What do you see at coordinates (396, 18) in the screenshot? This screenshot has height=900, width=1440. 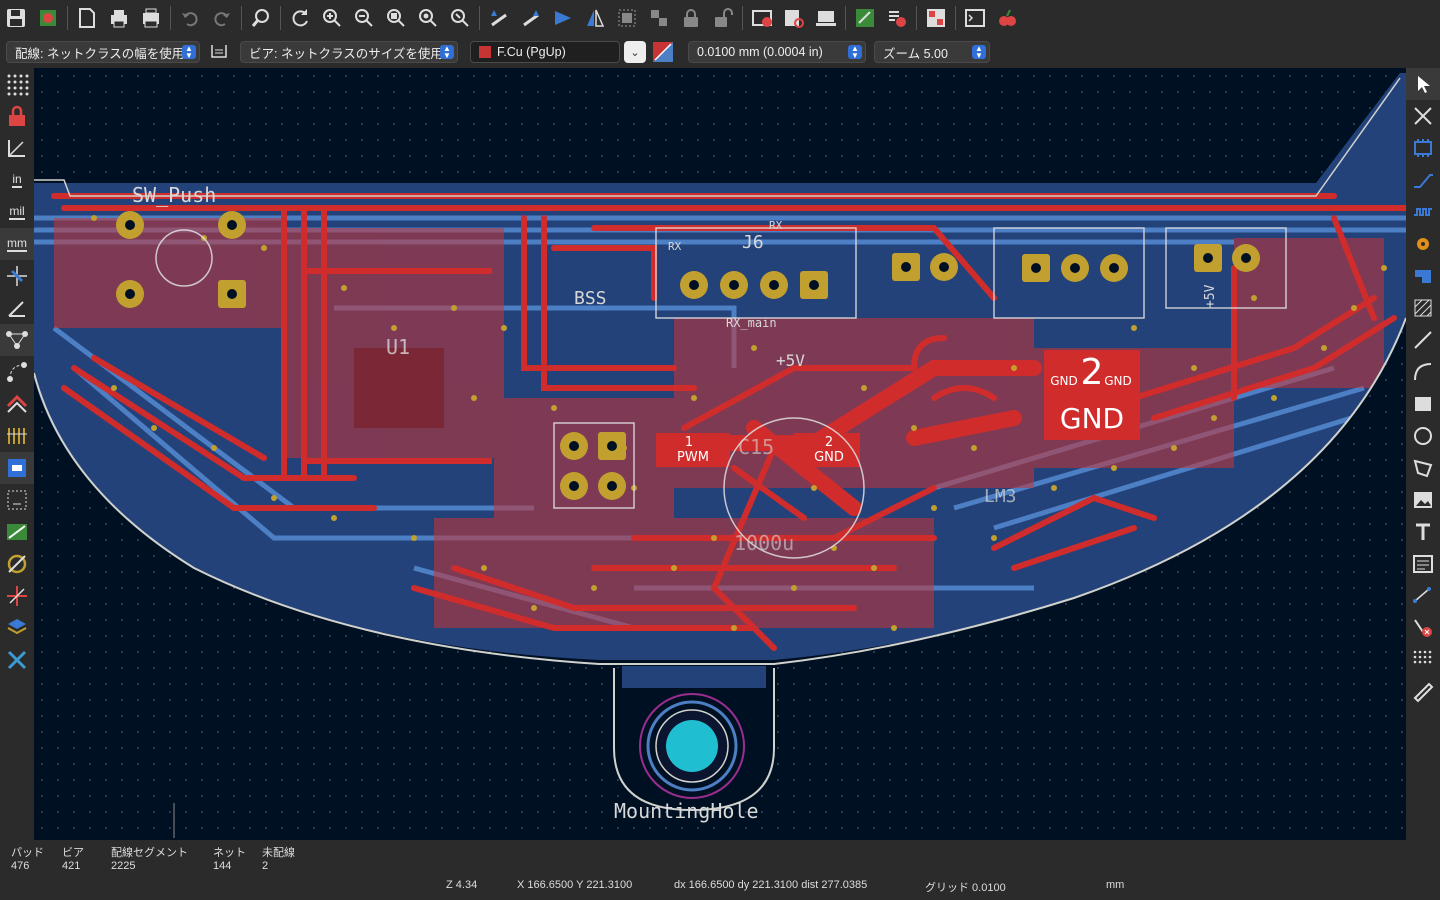 I see `zoom-fit-icon` at bounding box center [396, 18].